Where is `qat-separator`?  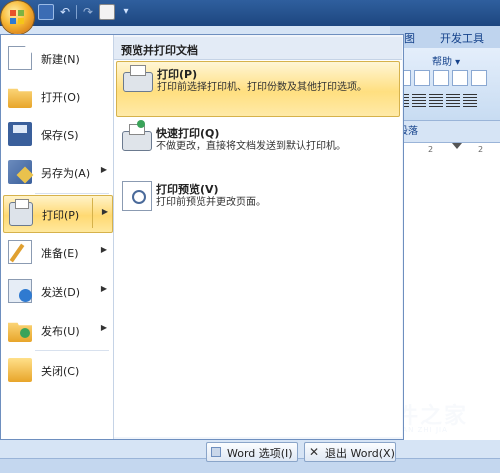
qat-separator is located at coordinates (76, 12).